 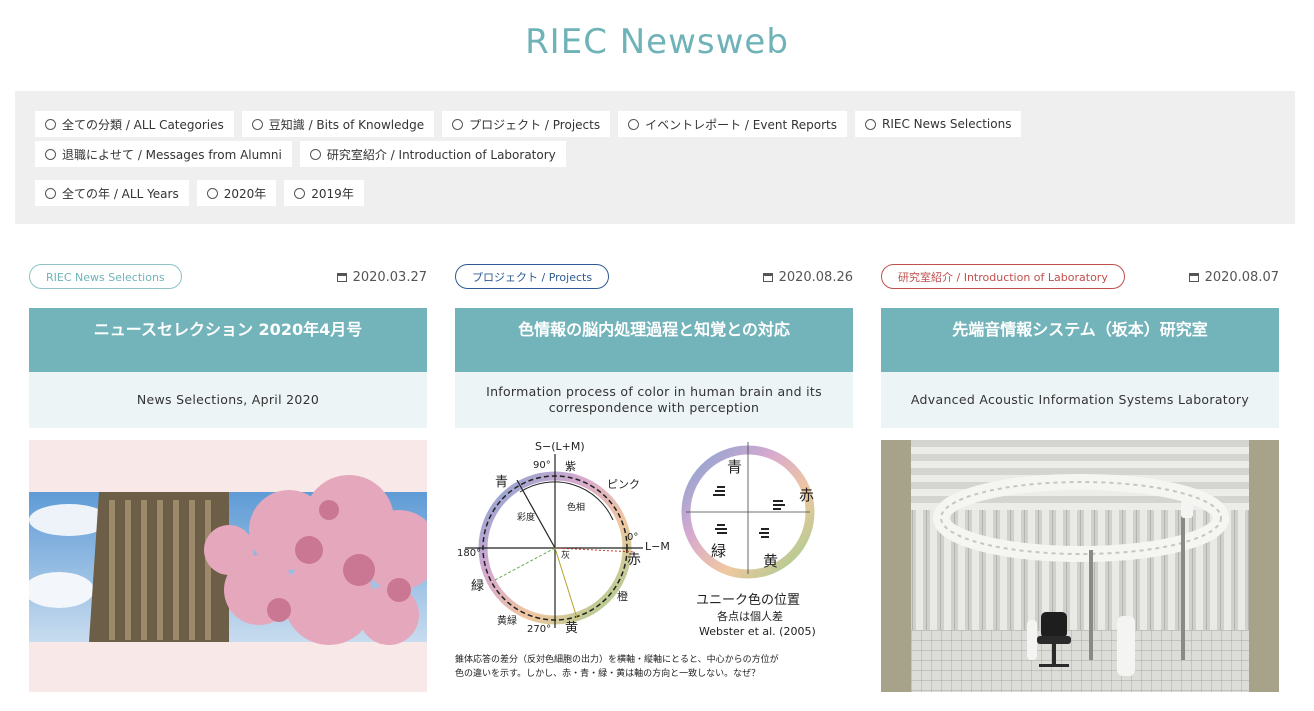 I want to click on figure-caption-line-2: 色の違いを示す。しかし、赤・青・緑・黄は軸の方向と一致しない。なぜ？, so click(x=607, y=673).